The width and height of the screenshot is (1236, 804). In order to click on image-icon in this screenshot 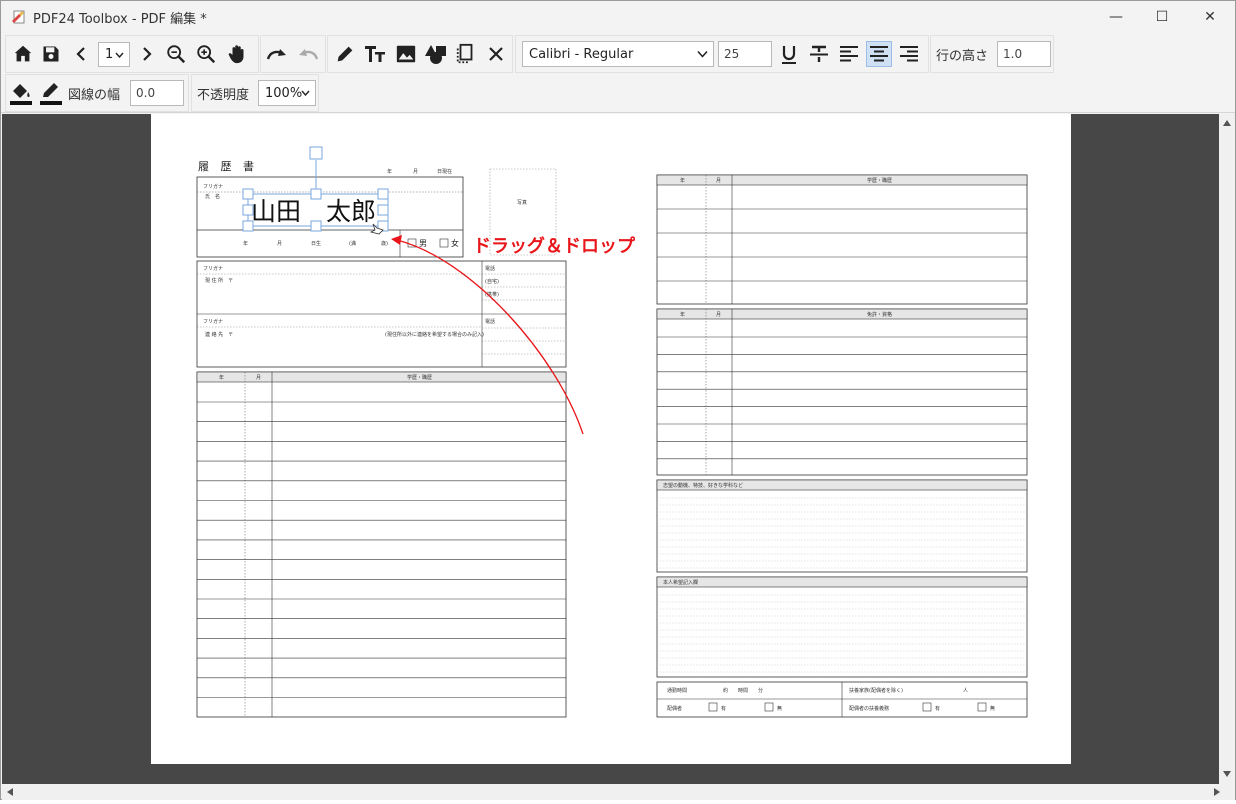, I will do `click(406, 54)`.